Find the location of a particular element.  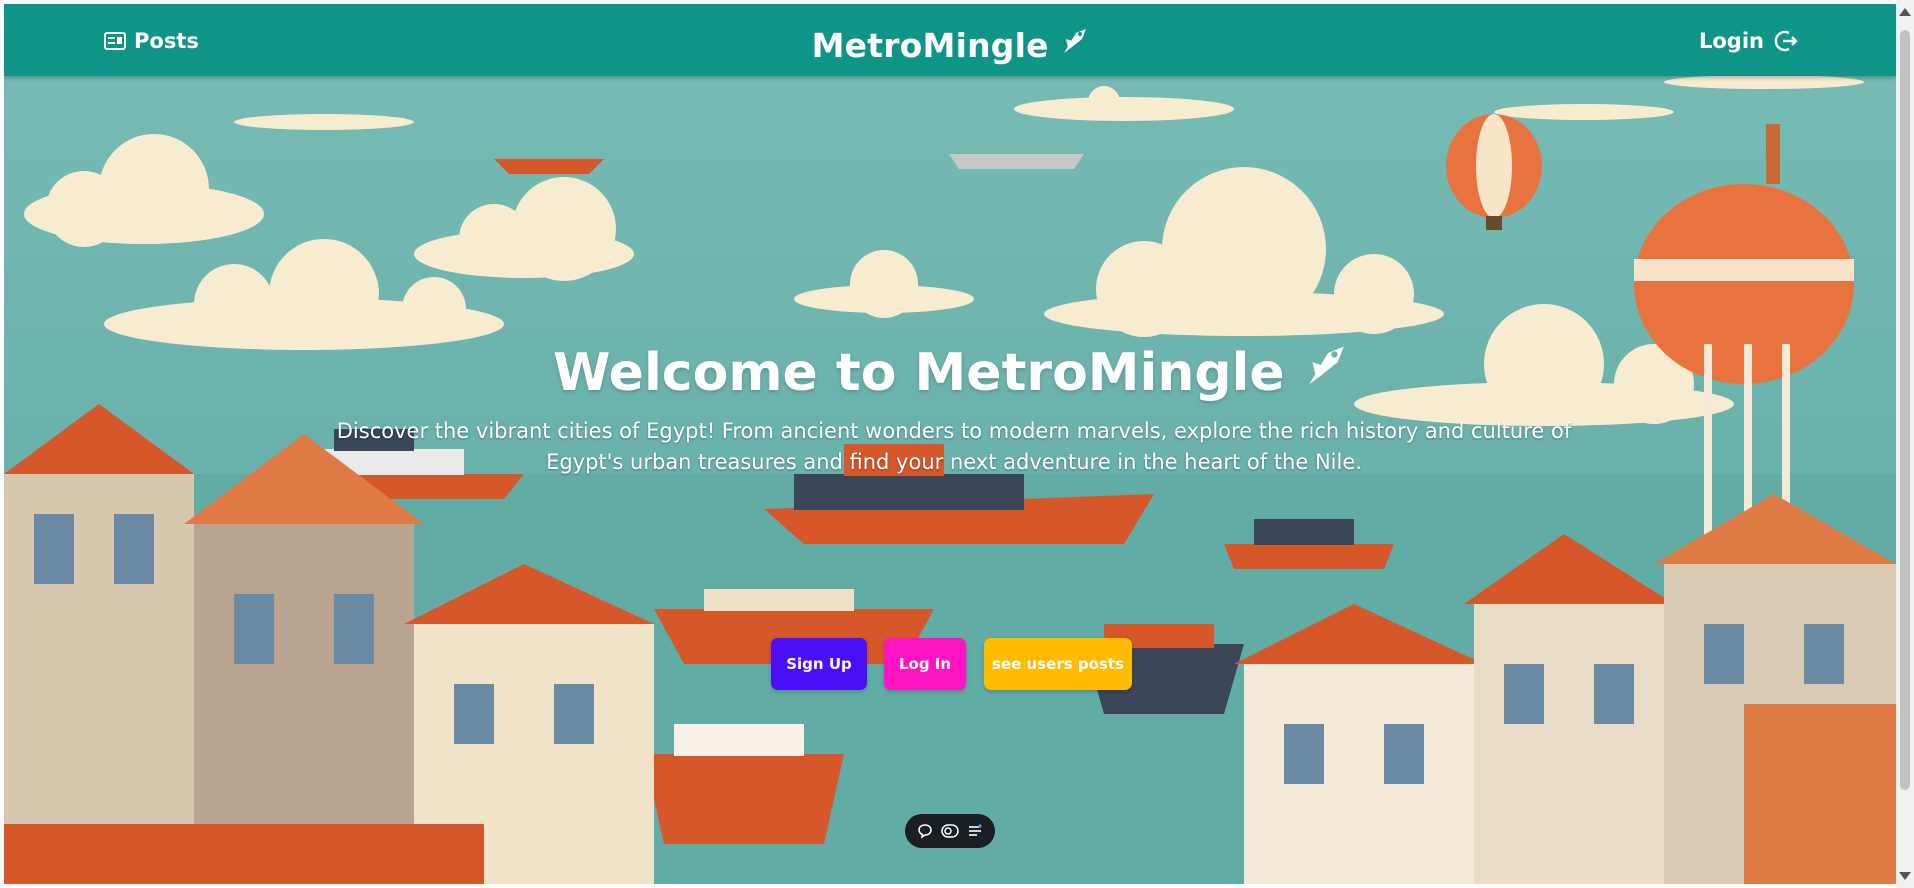

sign-out-icon is located at coordinates (1786, 41).